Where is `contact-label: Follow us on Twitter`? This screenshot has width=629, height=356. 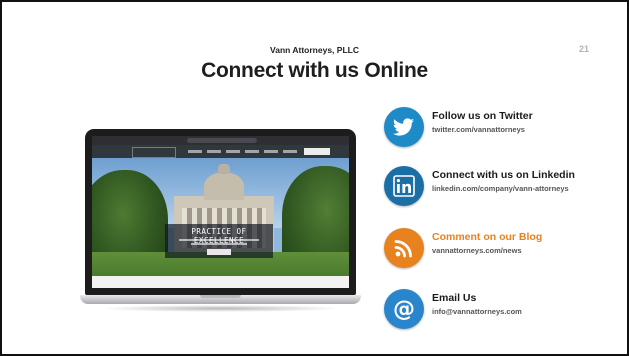
contact-label: Follow us on Twitter is located at coordinates (482, 116).